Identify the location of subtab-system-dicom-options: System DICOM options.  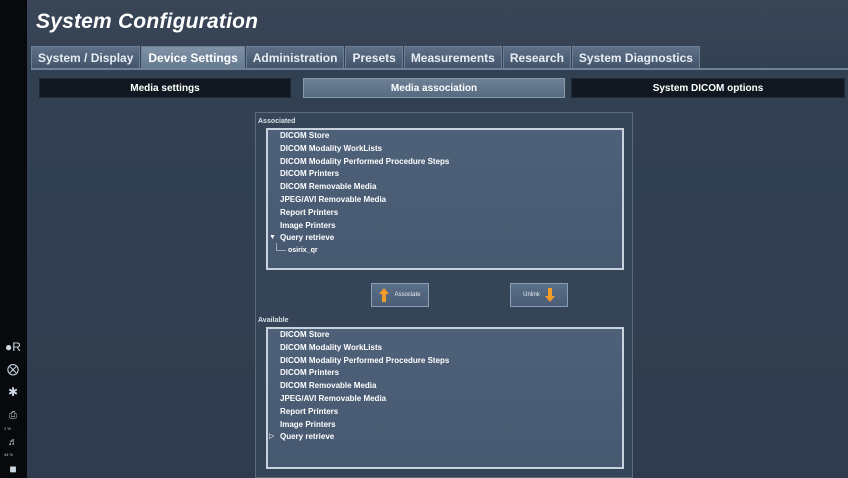
(708, 88).